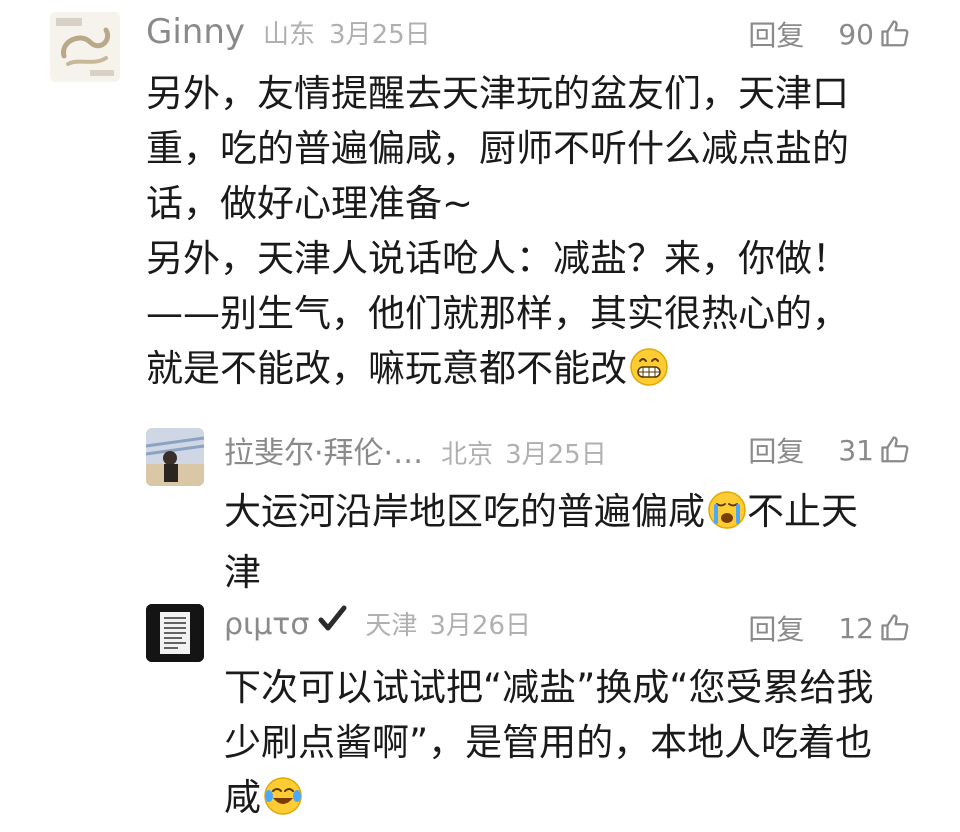 The width and height of the screenshot is (960, 832). What do you see at coordinates (829, 450) in the screenshot?
I see `comment-actions: 回复 31` at bounding box center [829, 450].